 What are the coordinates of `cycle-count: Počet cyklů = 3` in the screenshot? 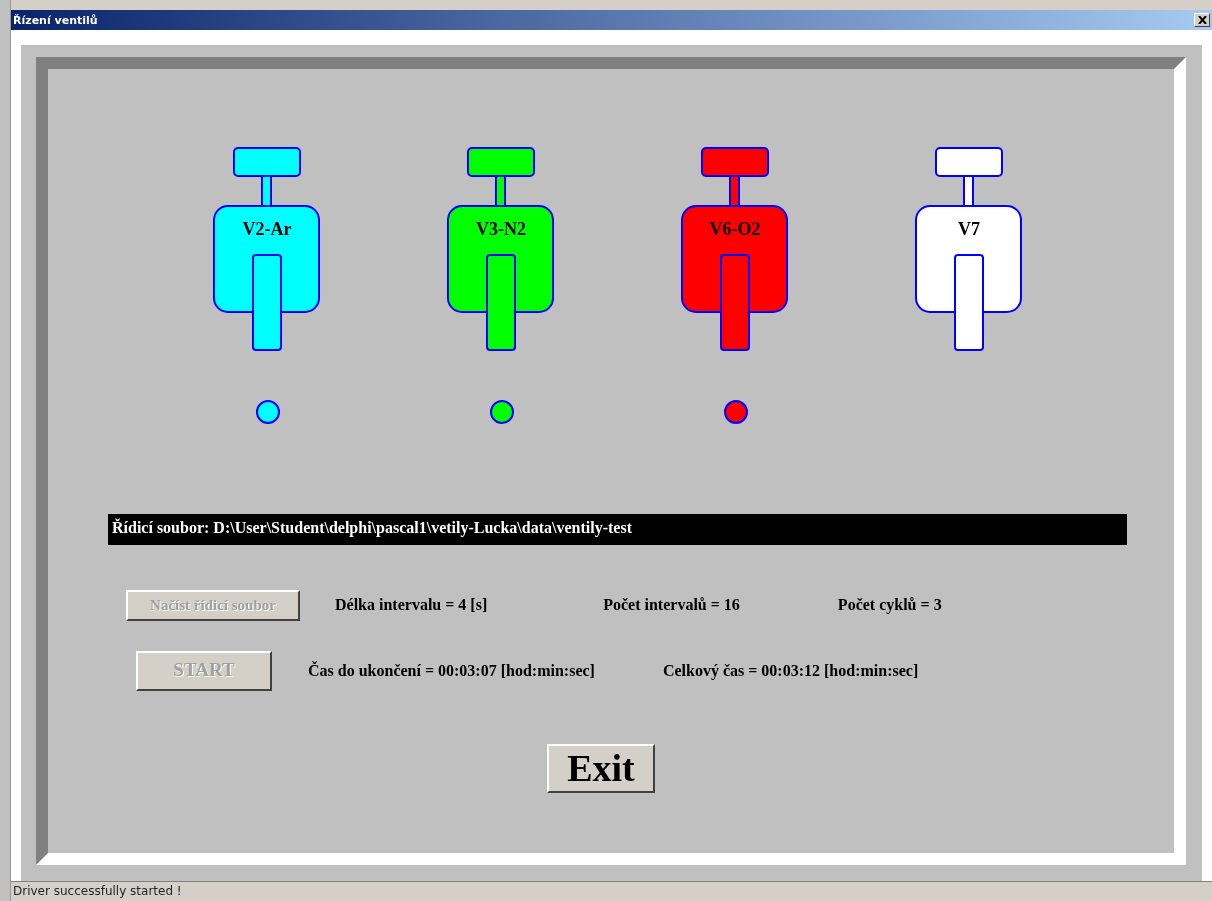 It's located at (889, 605).